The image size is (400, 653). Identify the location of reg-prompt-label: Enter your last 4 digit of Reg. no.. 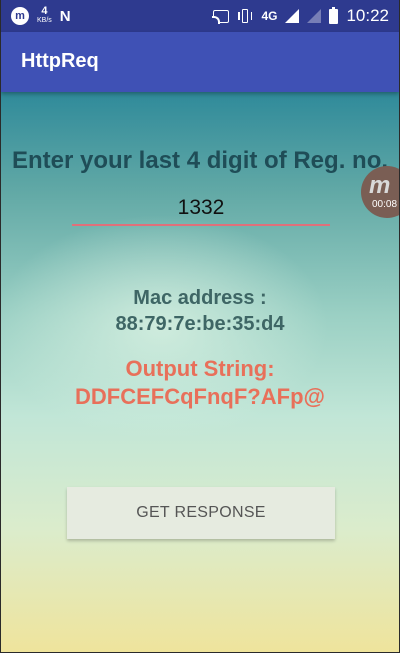
(200, 160).